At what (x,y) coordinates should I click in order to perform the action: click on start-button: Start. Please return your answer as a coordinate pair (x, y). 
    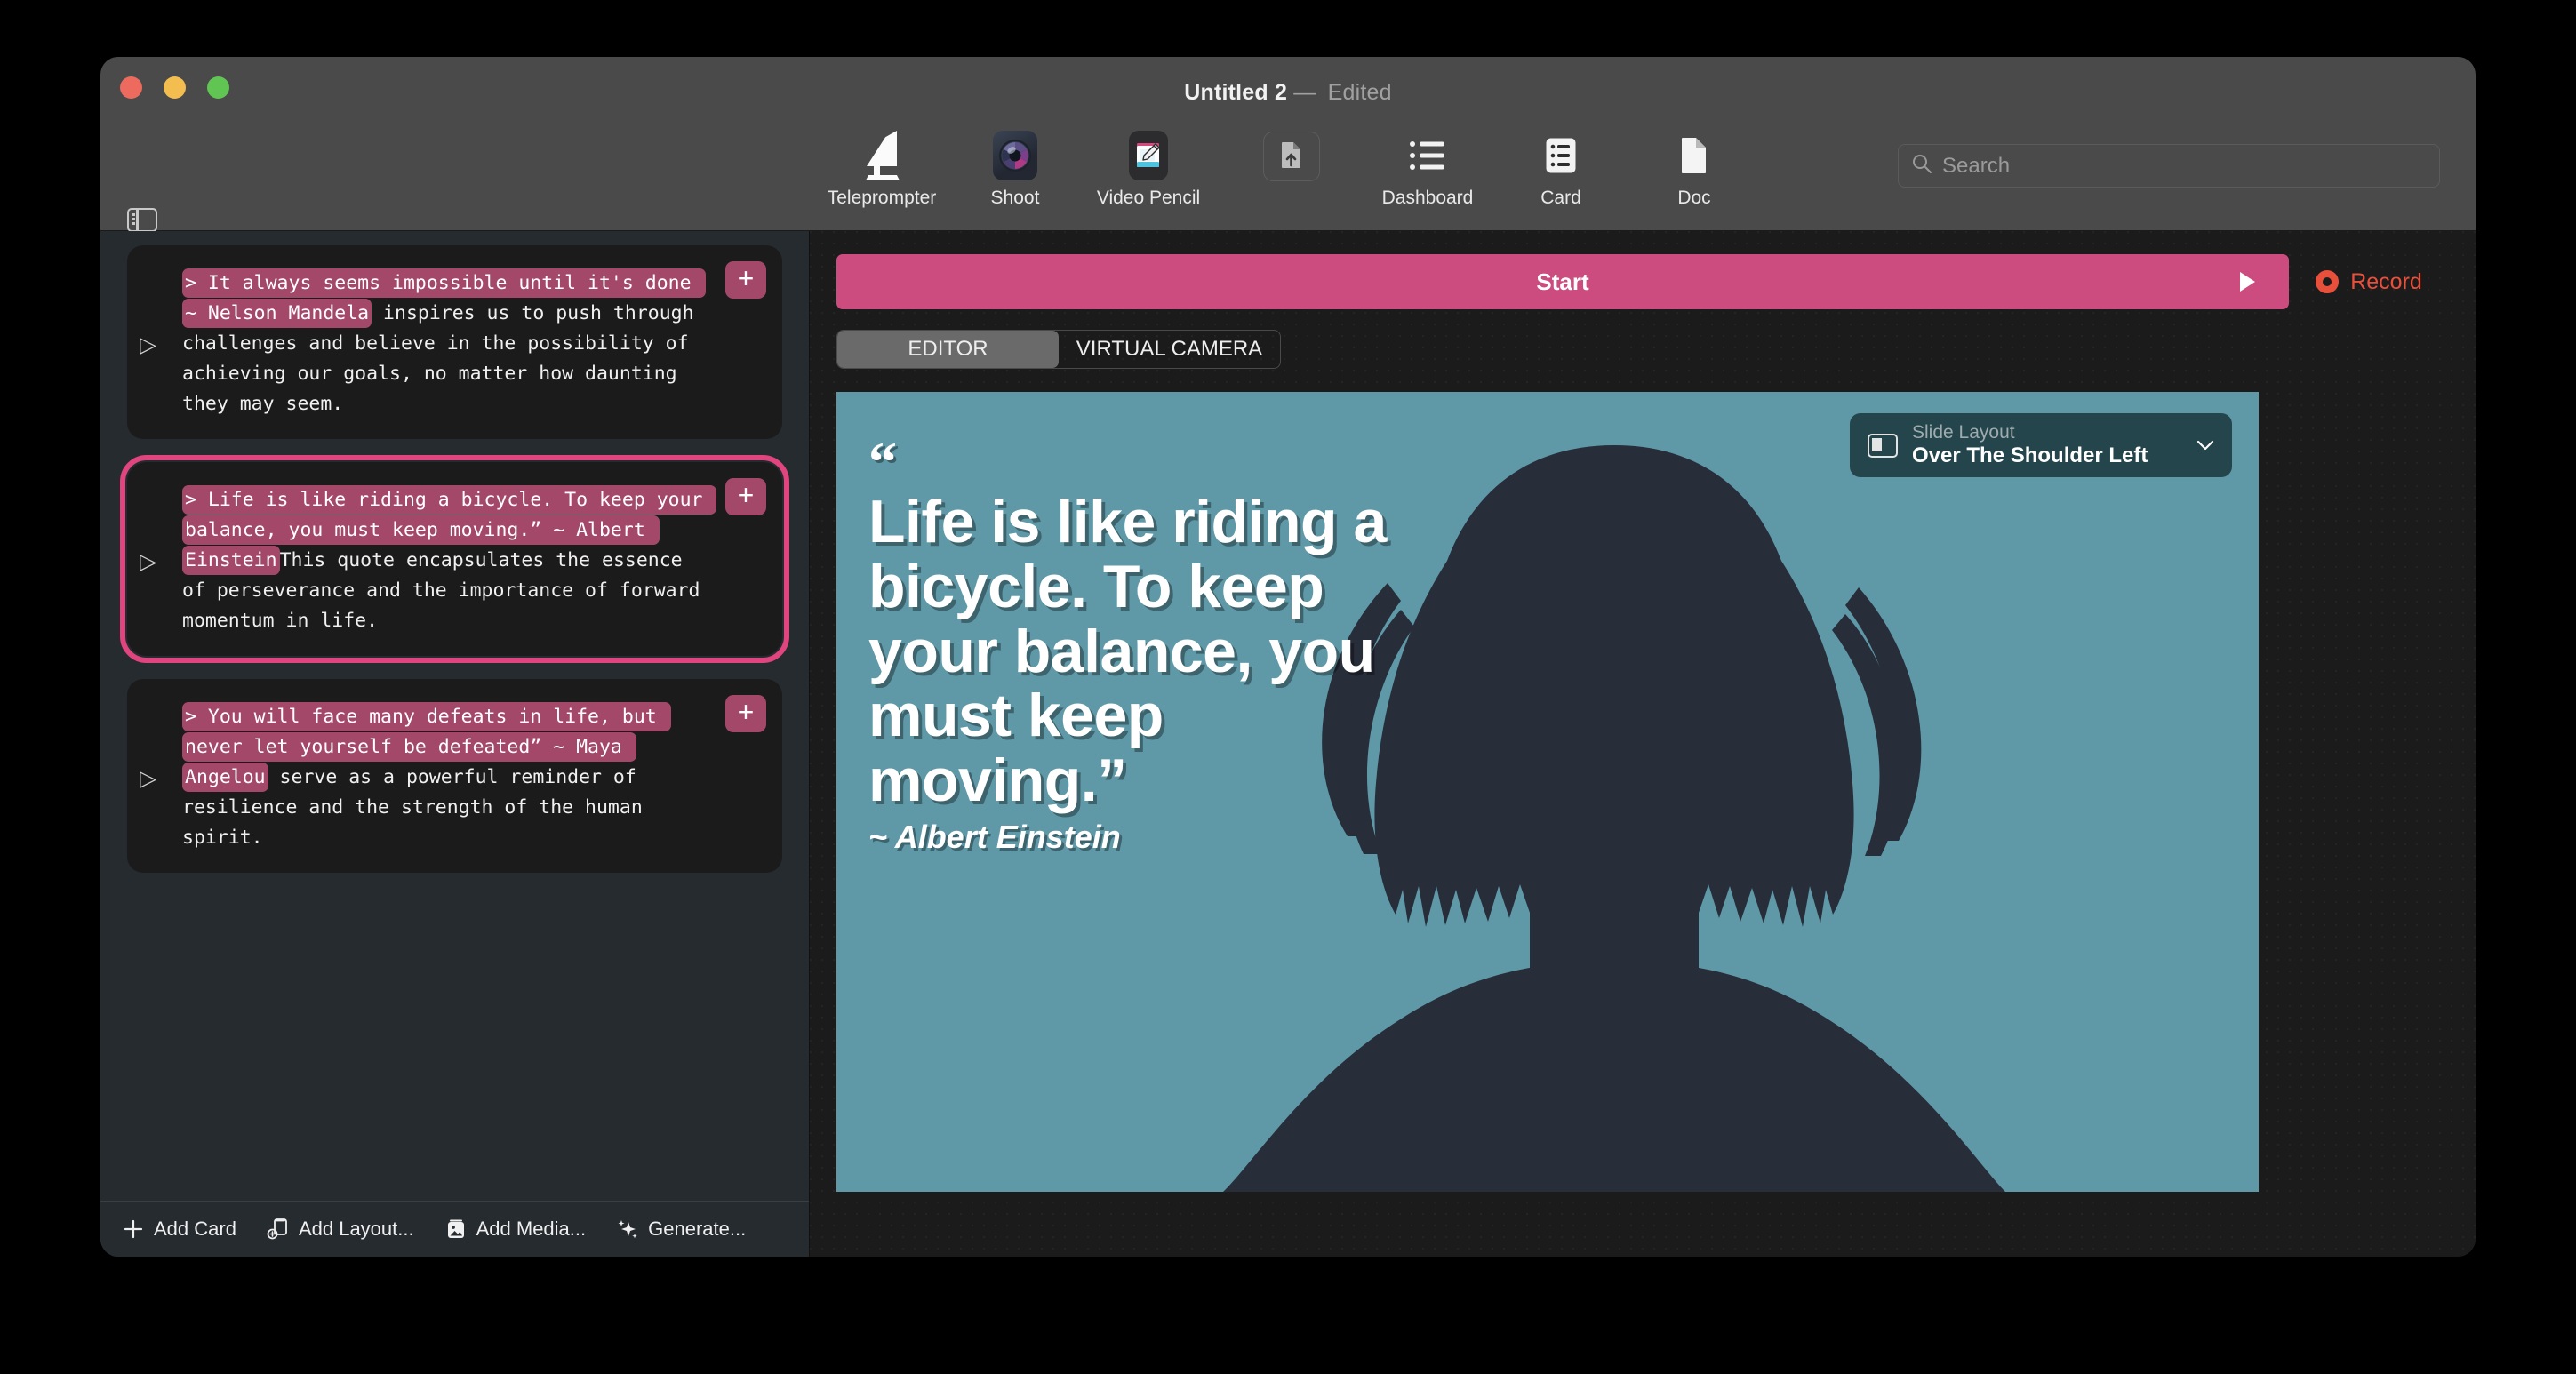
    Looking at the image, I should click on (1562, 281).